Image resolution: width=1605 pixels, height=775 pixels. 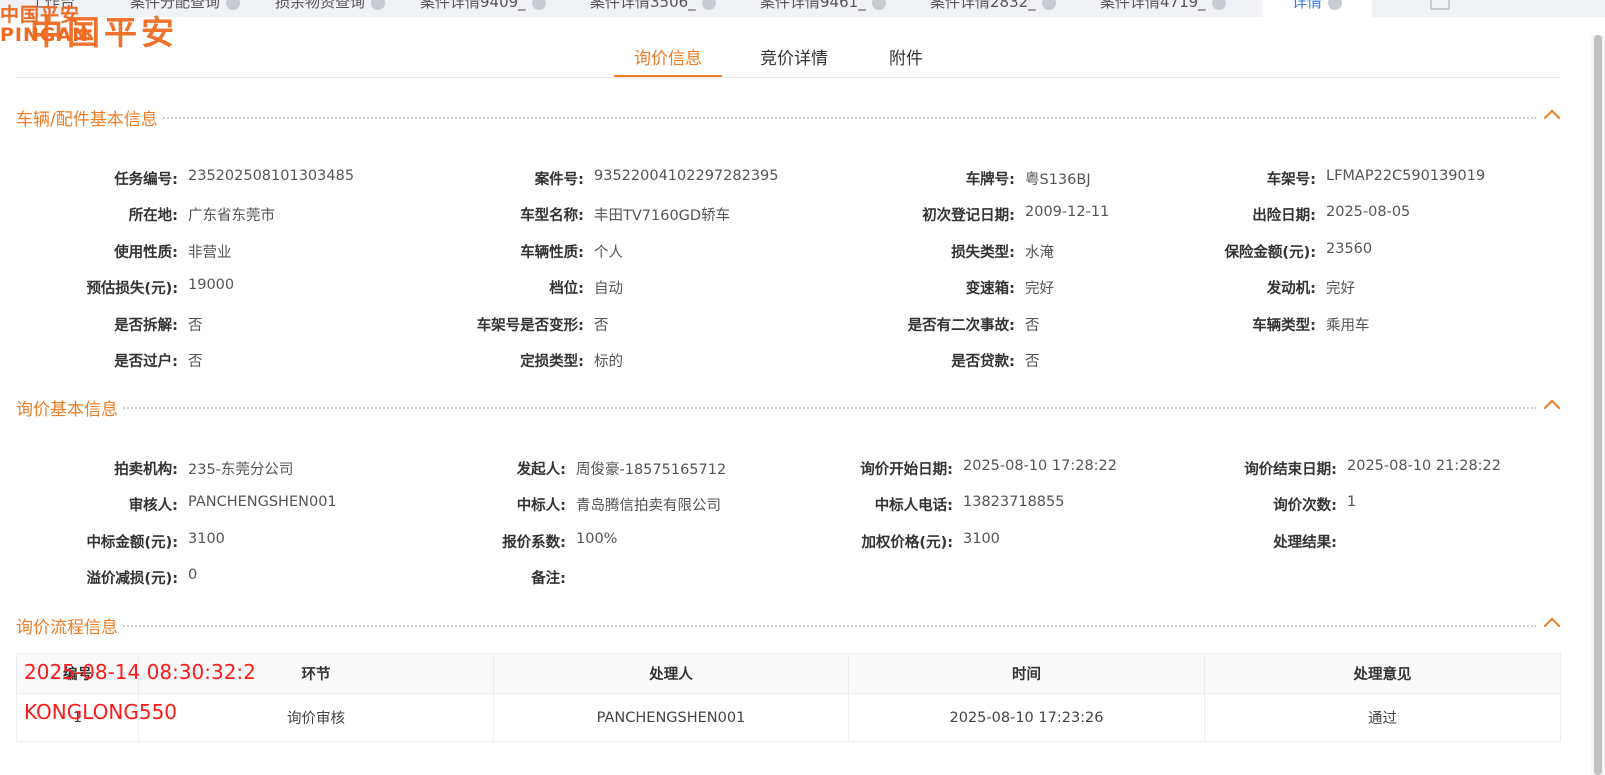 I want to click on top-tab-case-detail-4: 案件详情2832_, so click(x=993, y=8).